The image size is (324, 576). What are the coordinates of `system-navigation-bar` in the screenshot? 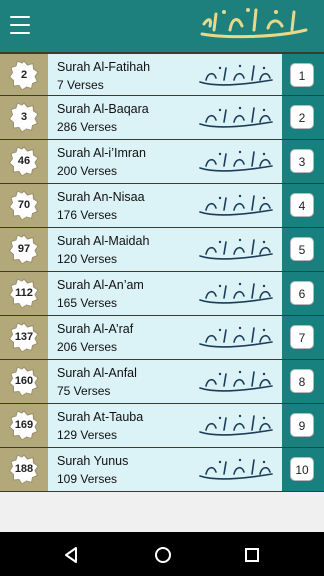 It's located at (162, 554).